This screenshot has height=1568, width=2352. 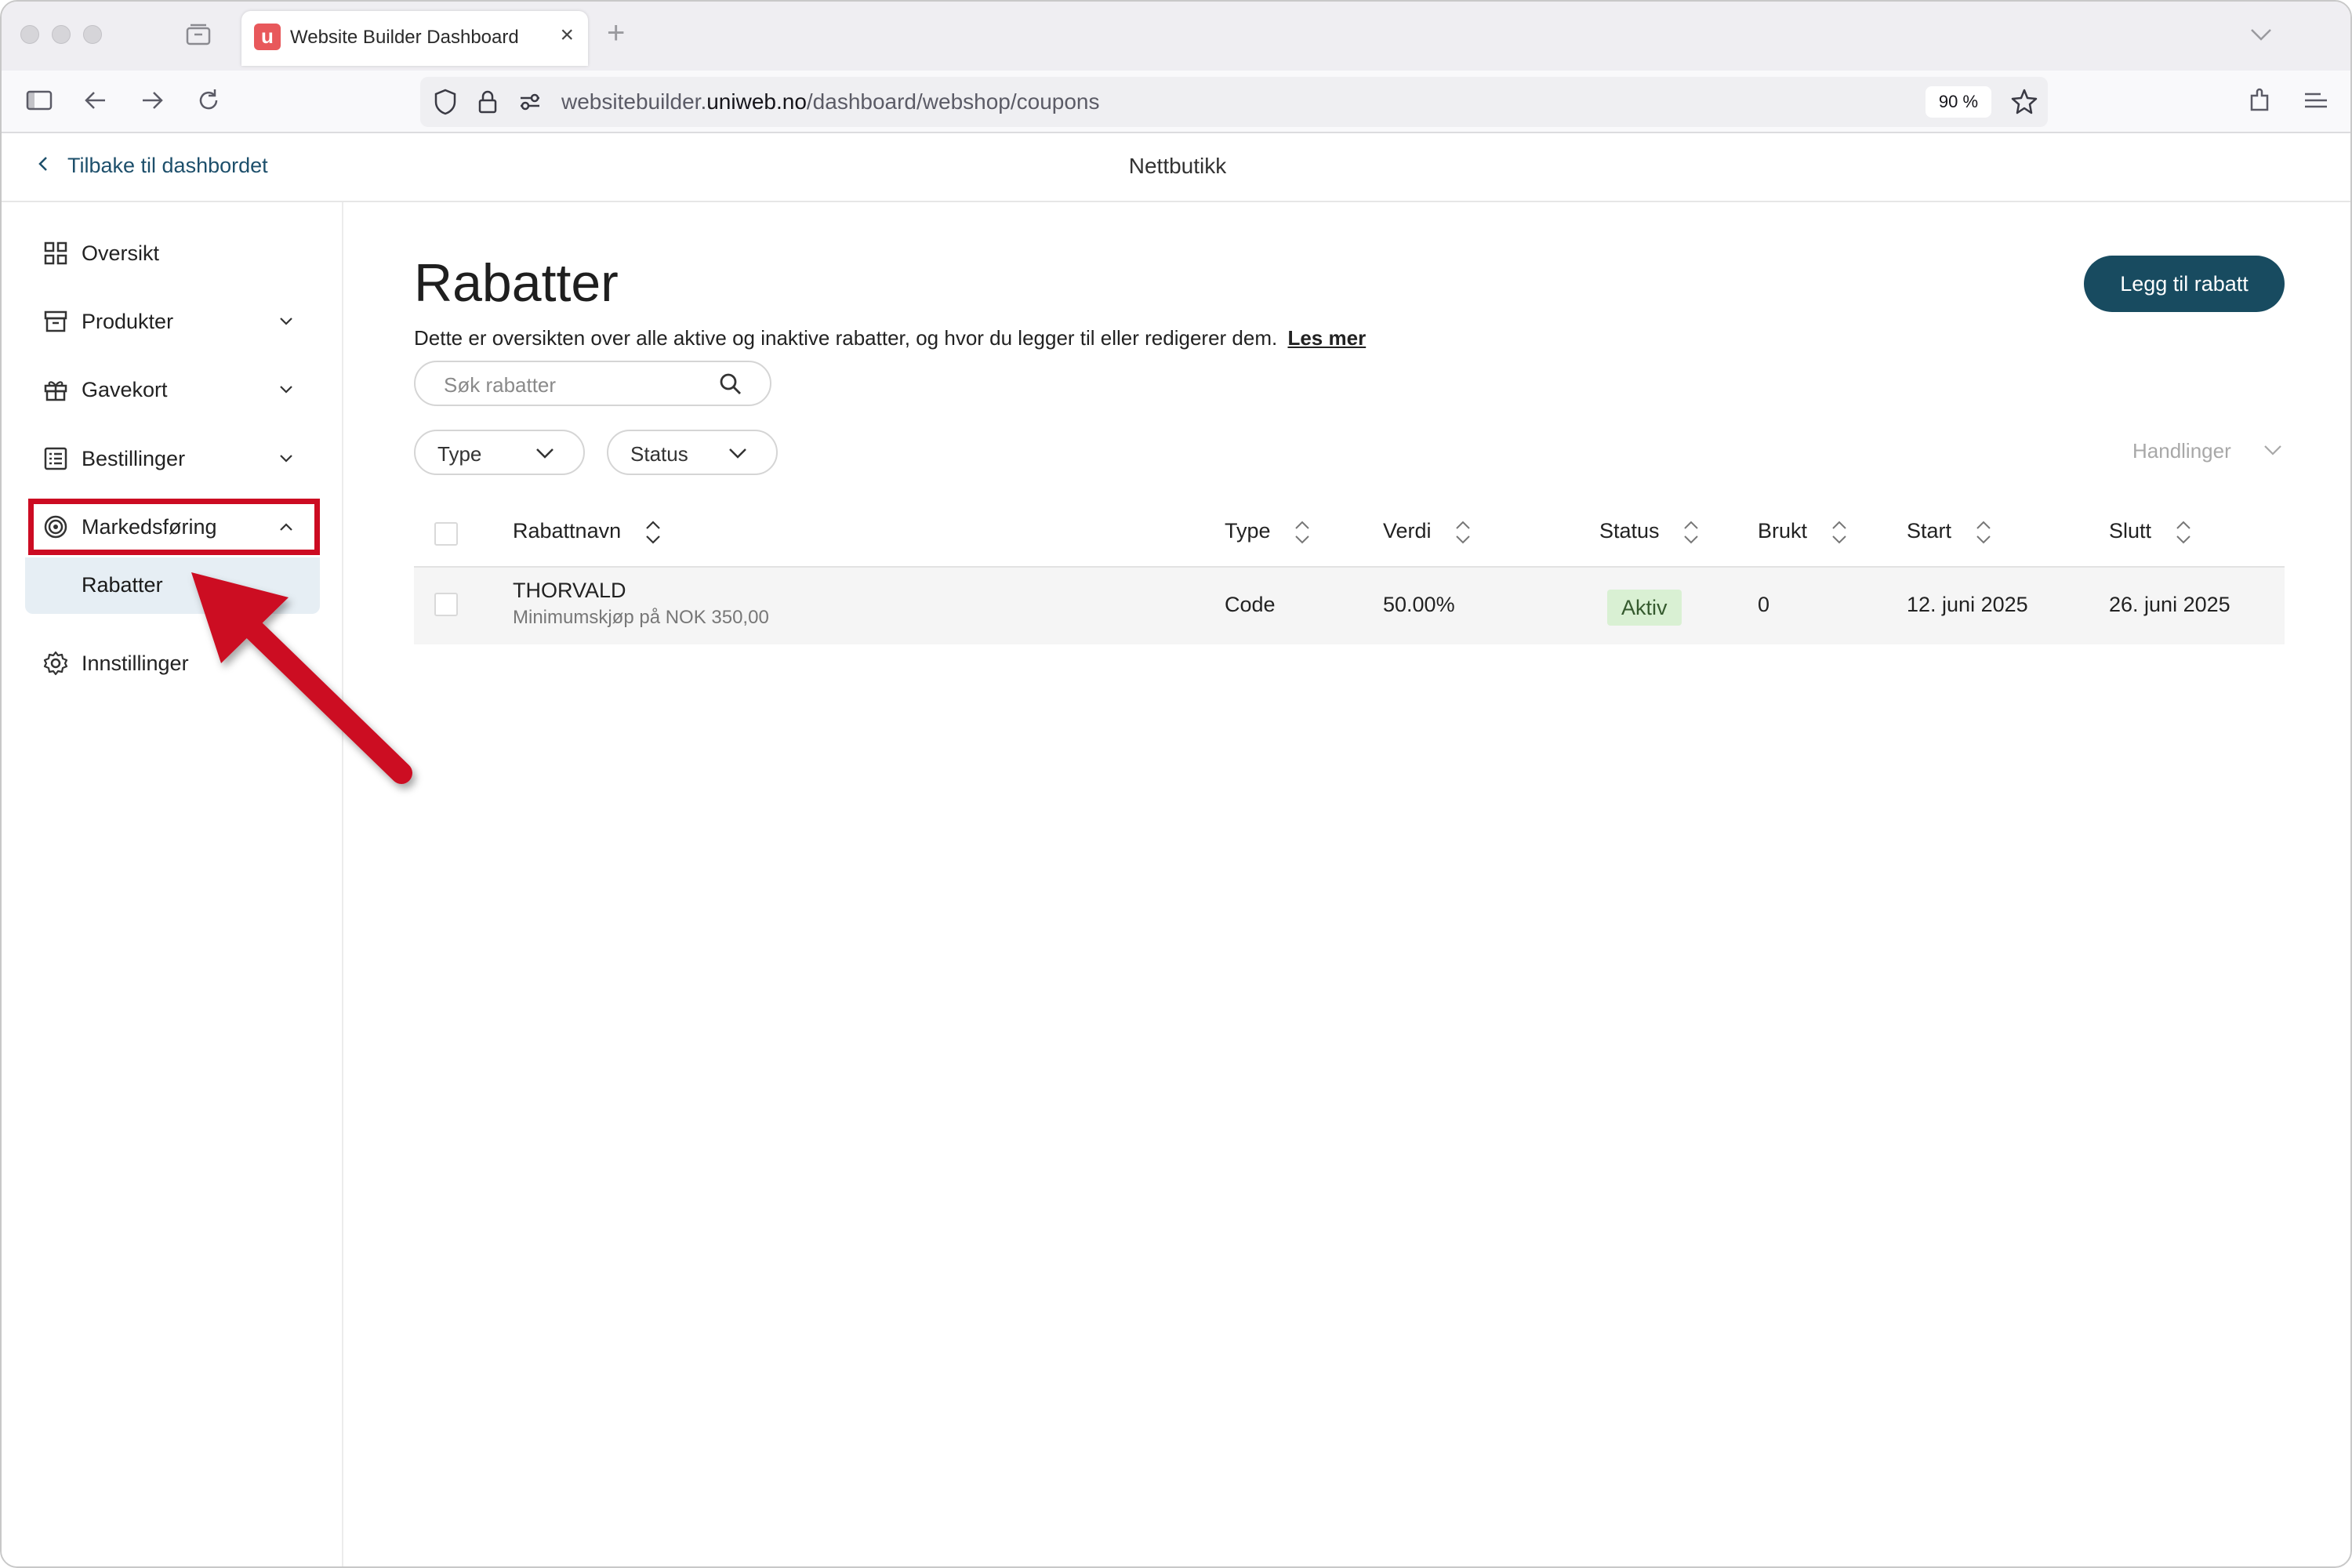 I want to click on bookmark-star-icon, so click(x=2024, y=102).